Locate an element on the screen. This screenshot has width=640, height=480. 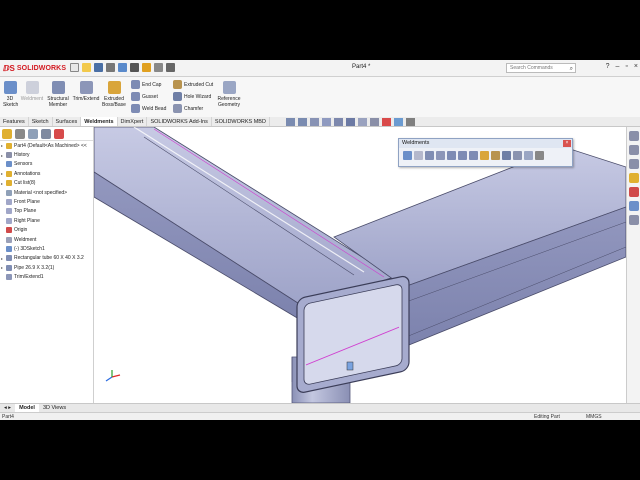
close-toolbar-icon: × is located at coordinates (567, 143).